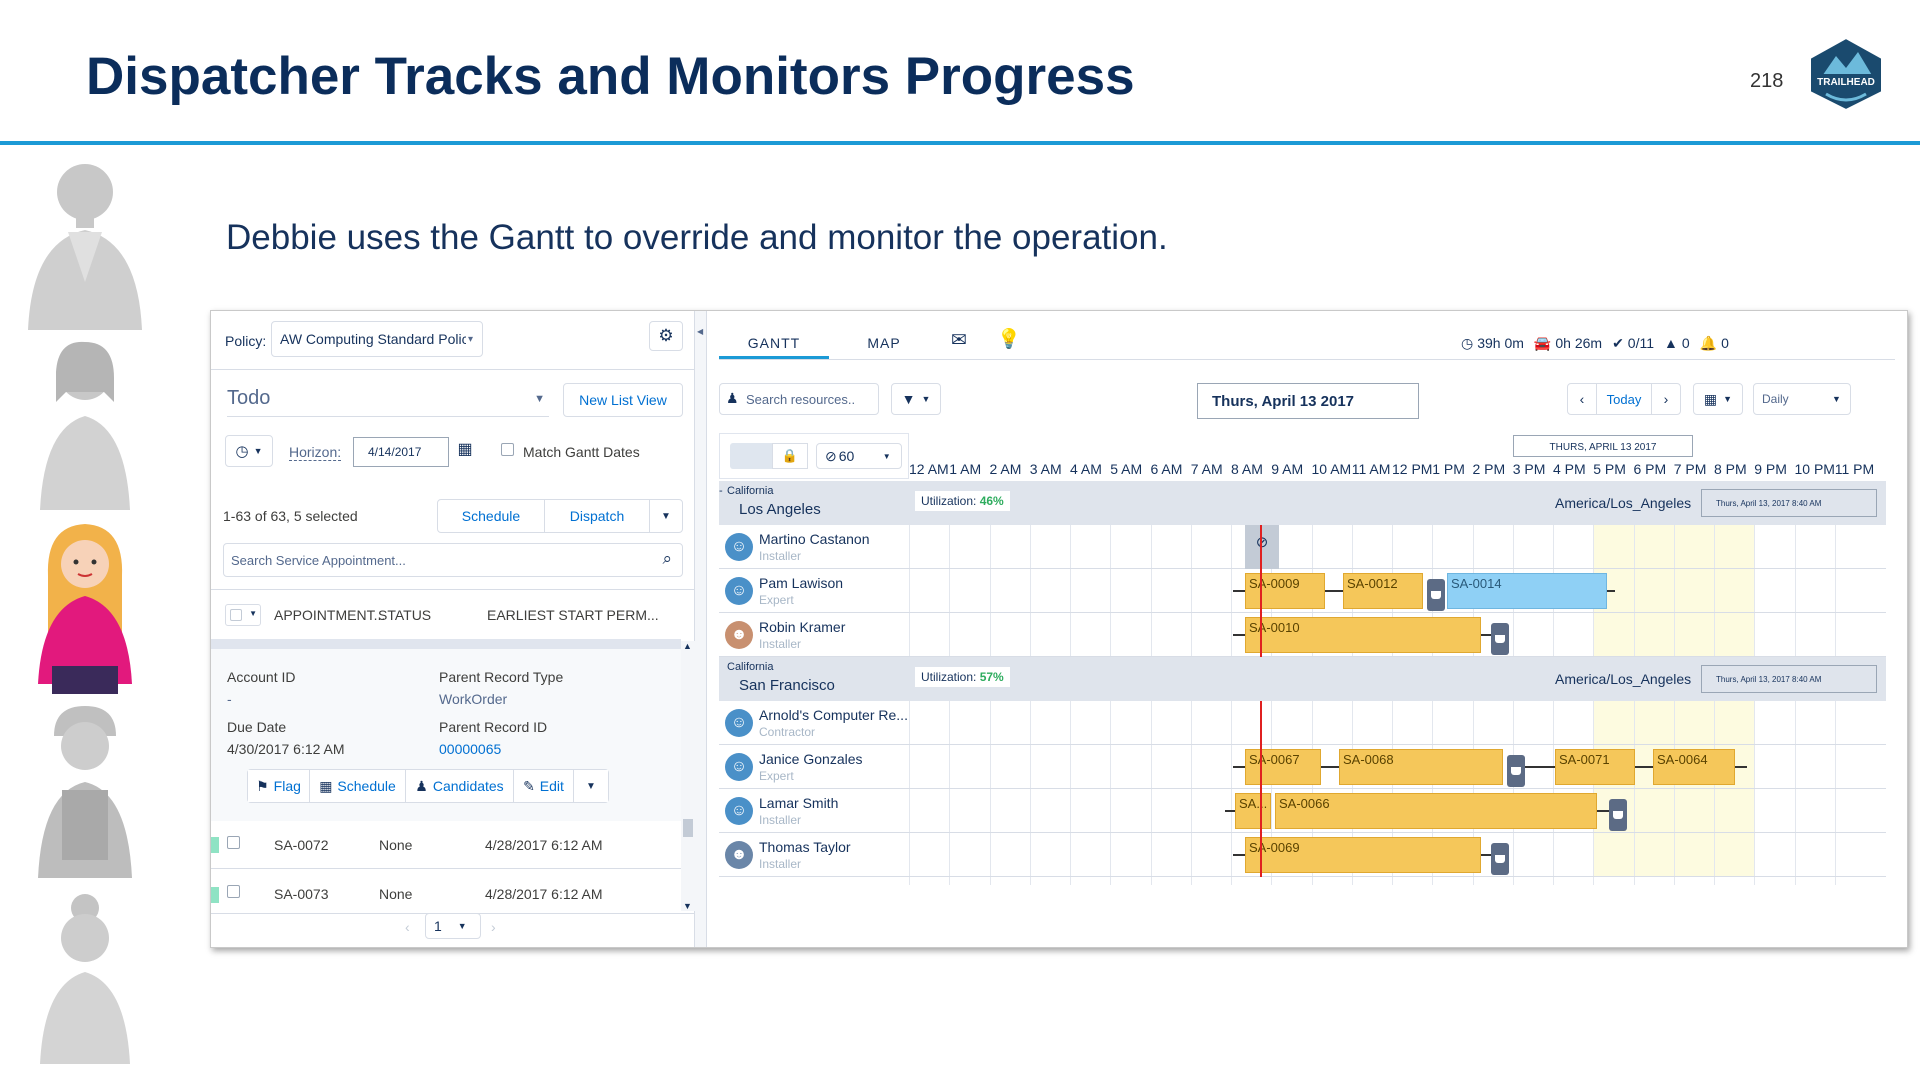  What do you see at coordinates (623, 400) in the screenshot?
I see `new-list-view-button: New List View` at bounding box center [623, 400].